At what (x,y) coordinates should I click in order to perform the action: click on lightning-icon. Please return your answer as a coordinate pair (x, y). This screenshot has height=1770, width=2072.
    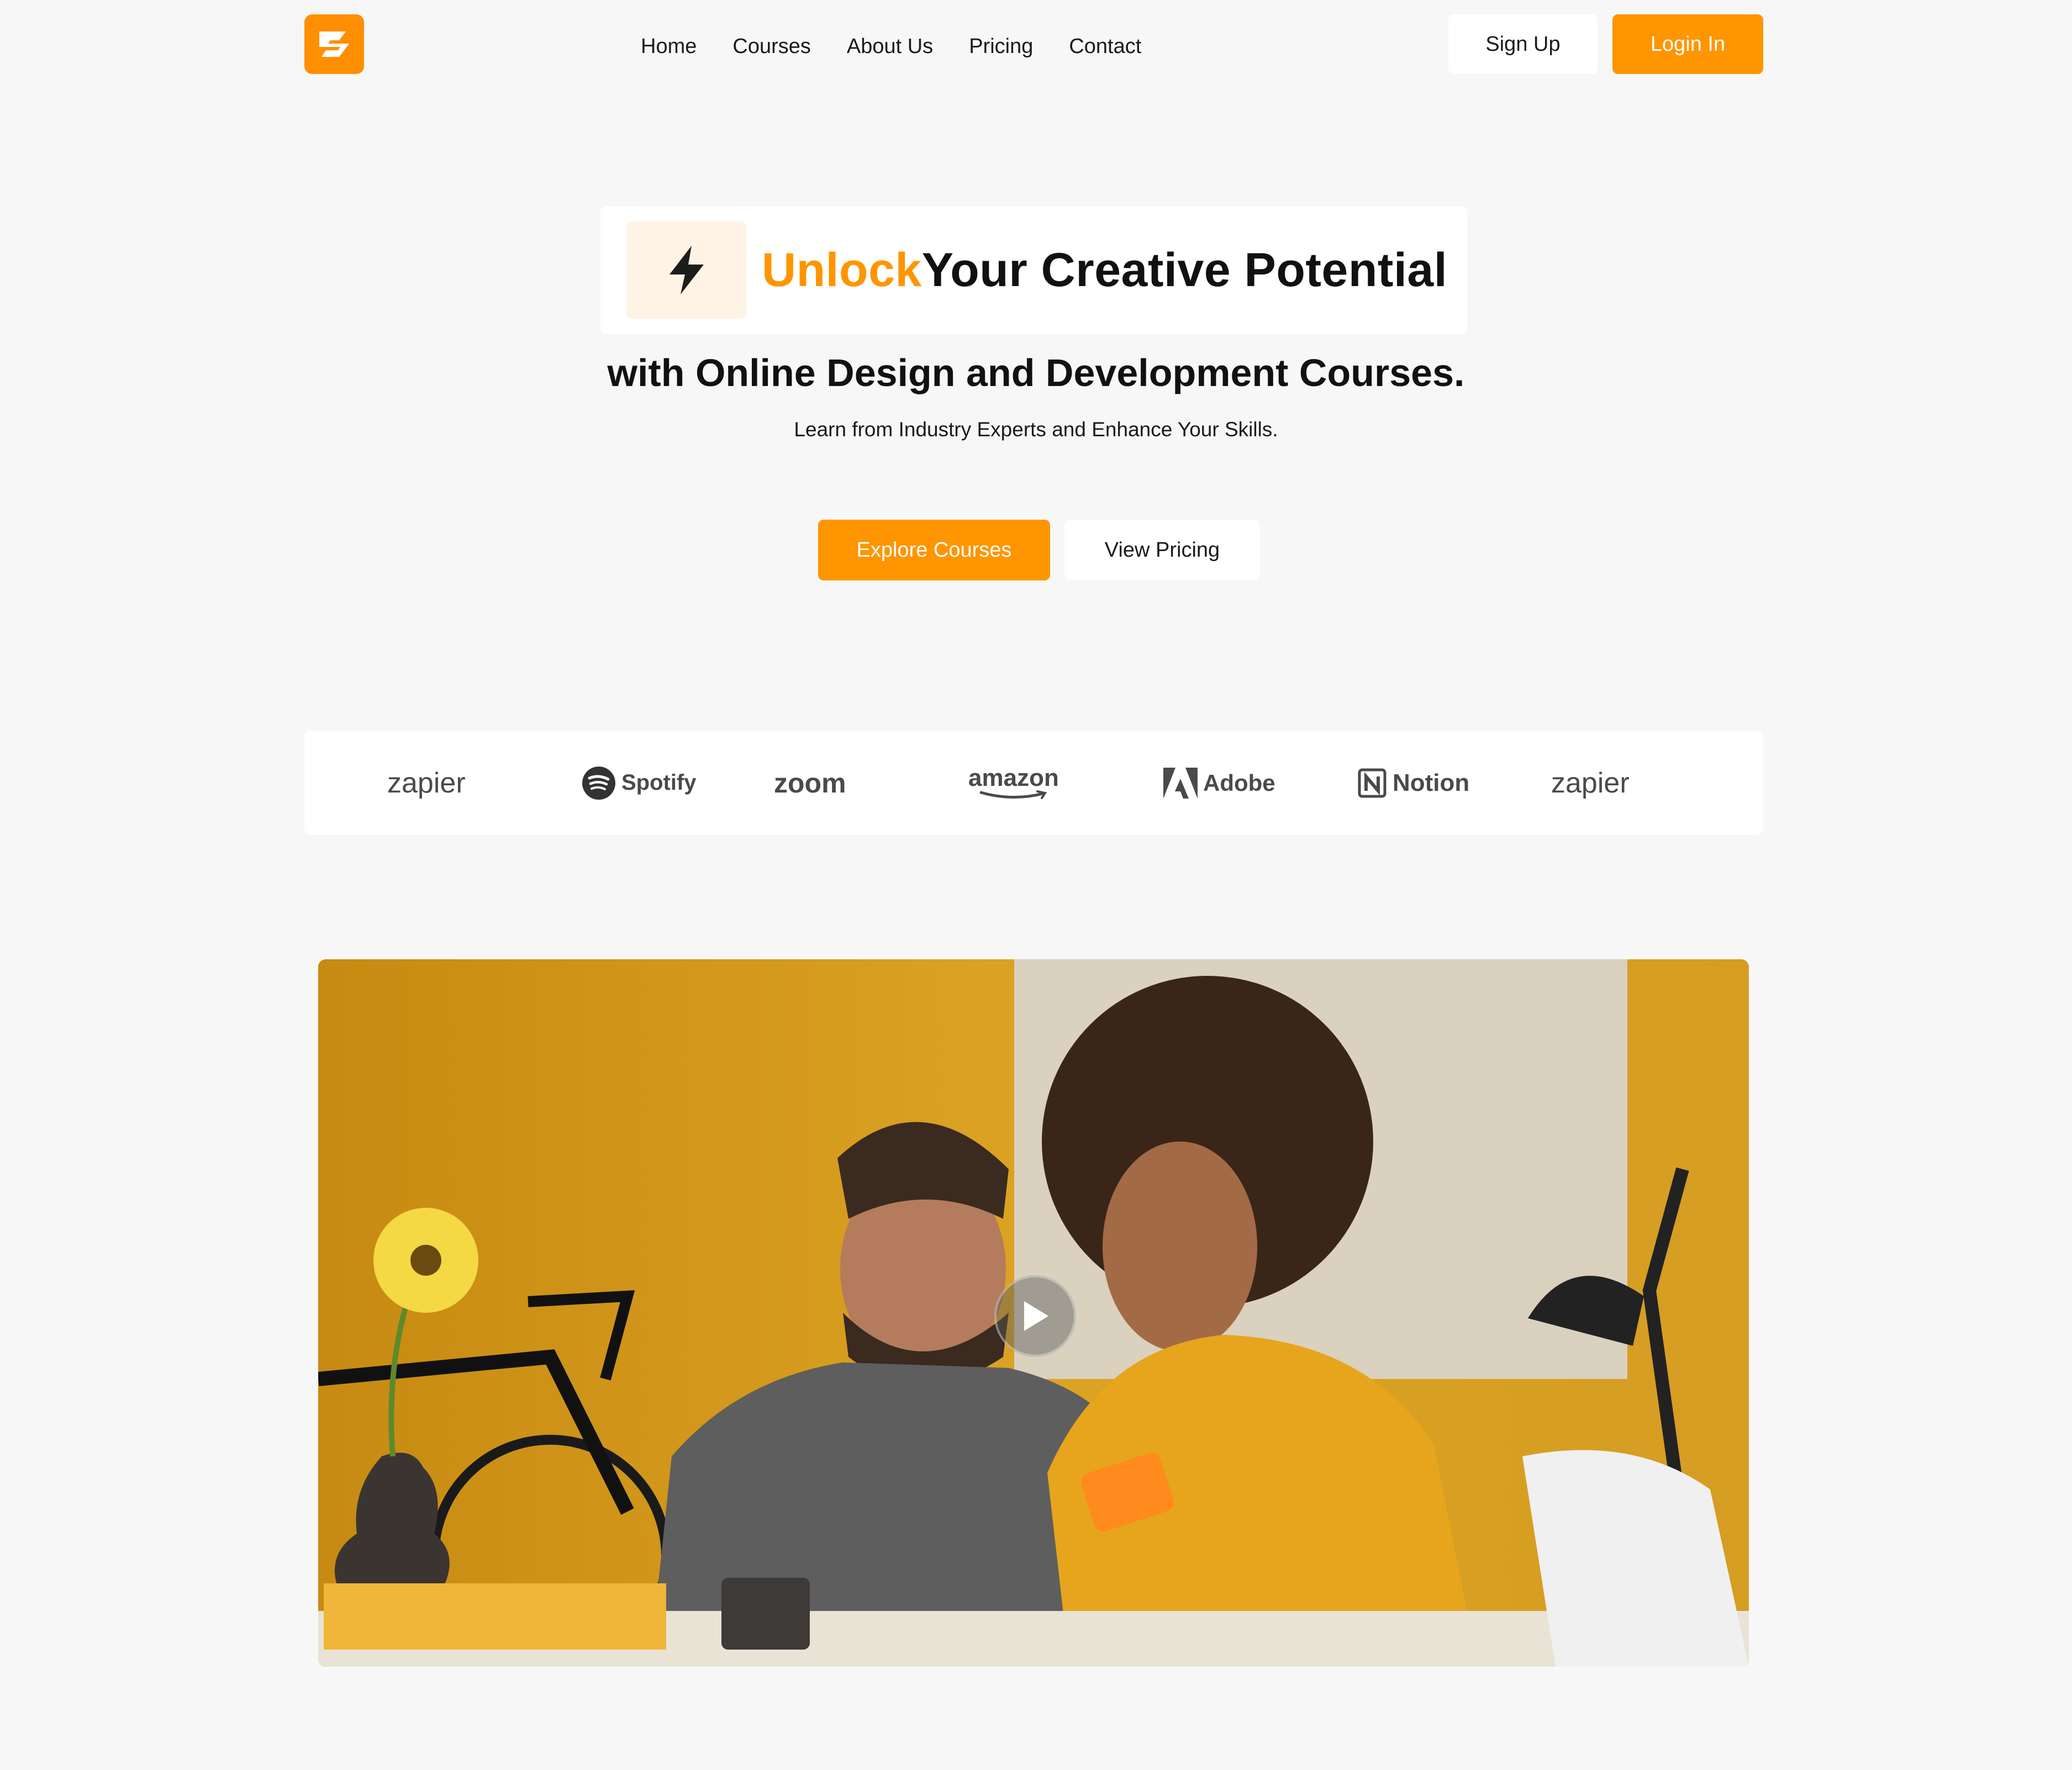
    Looking at the image, I should click on (686, 270).